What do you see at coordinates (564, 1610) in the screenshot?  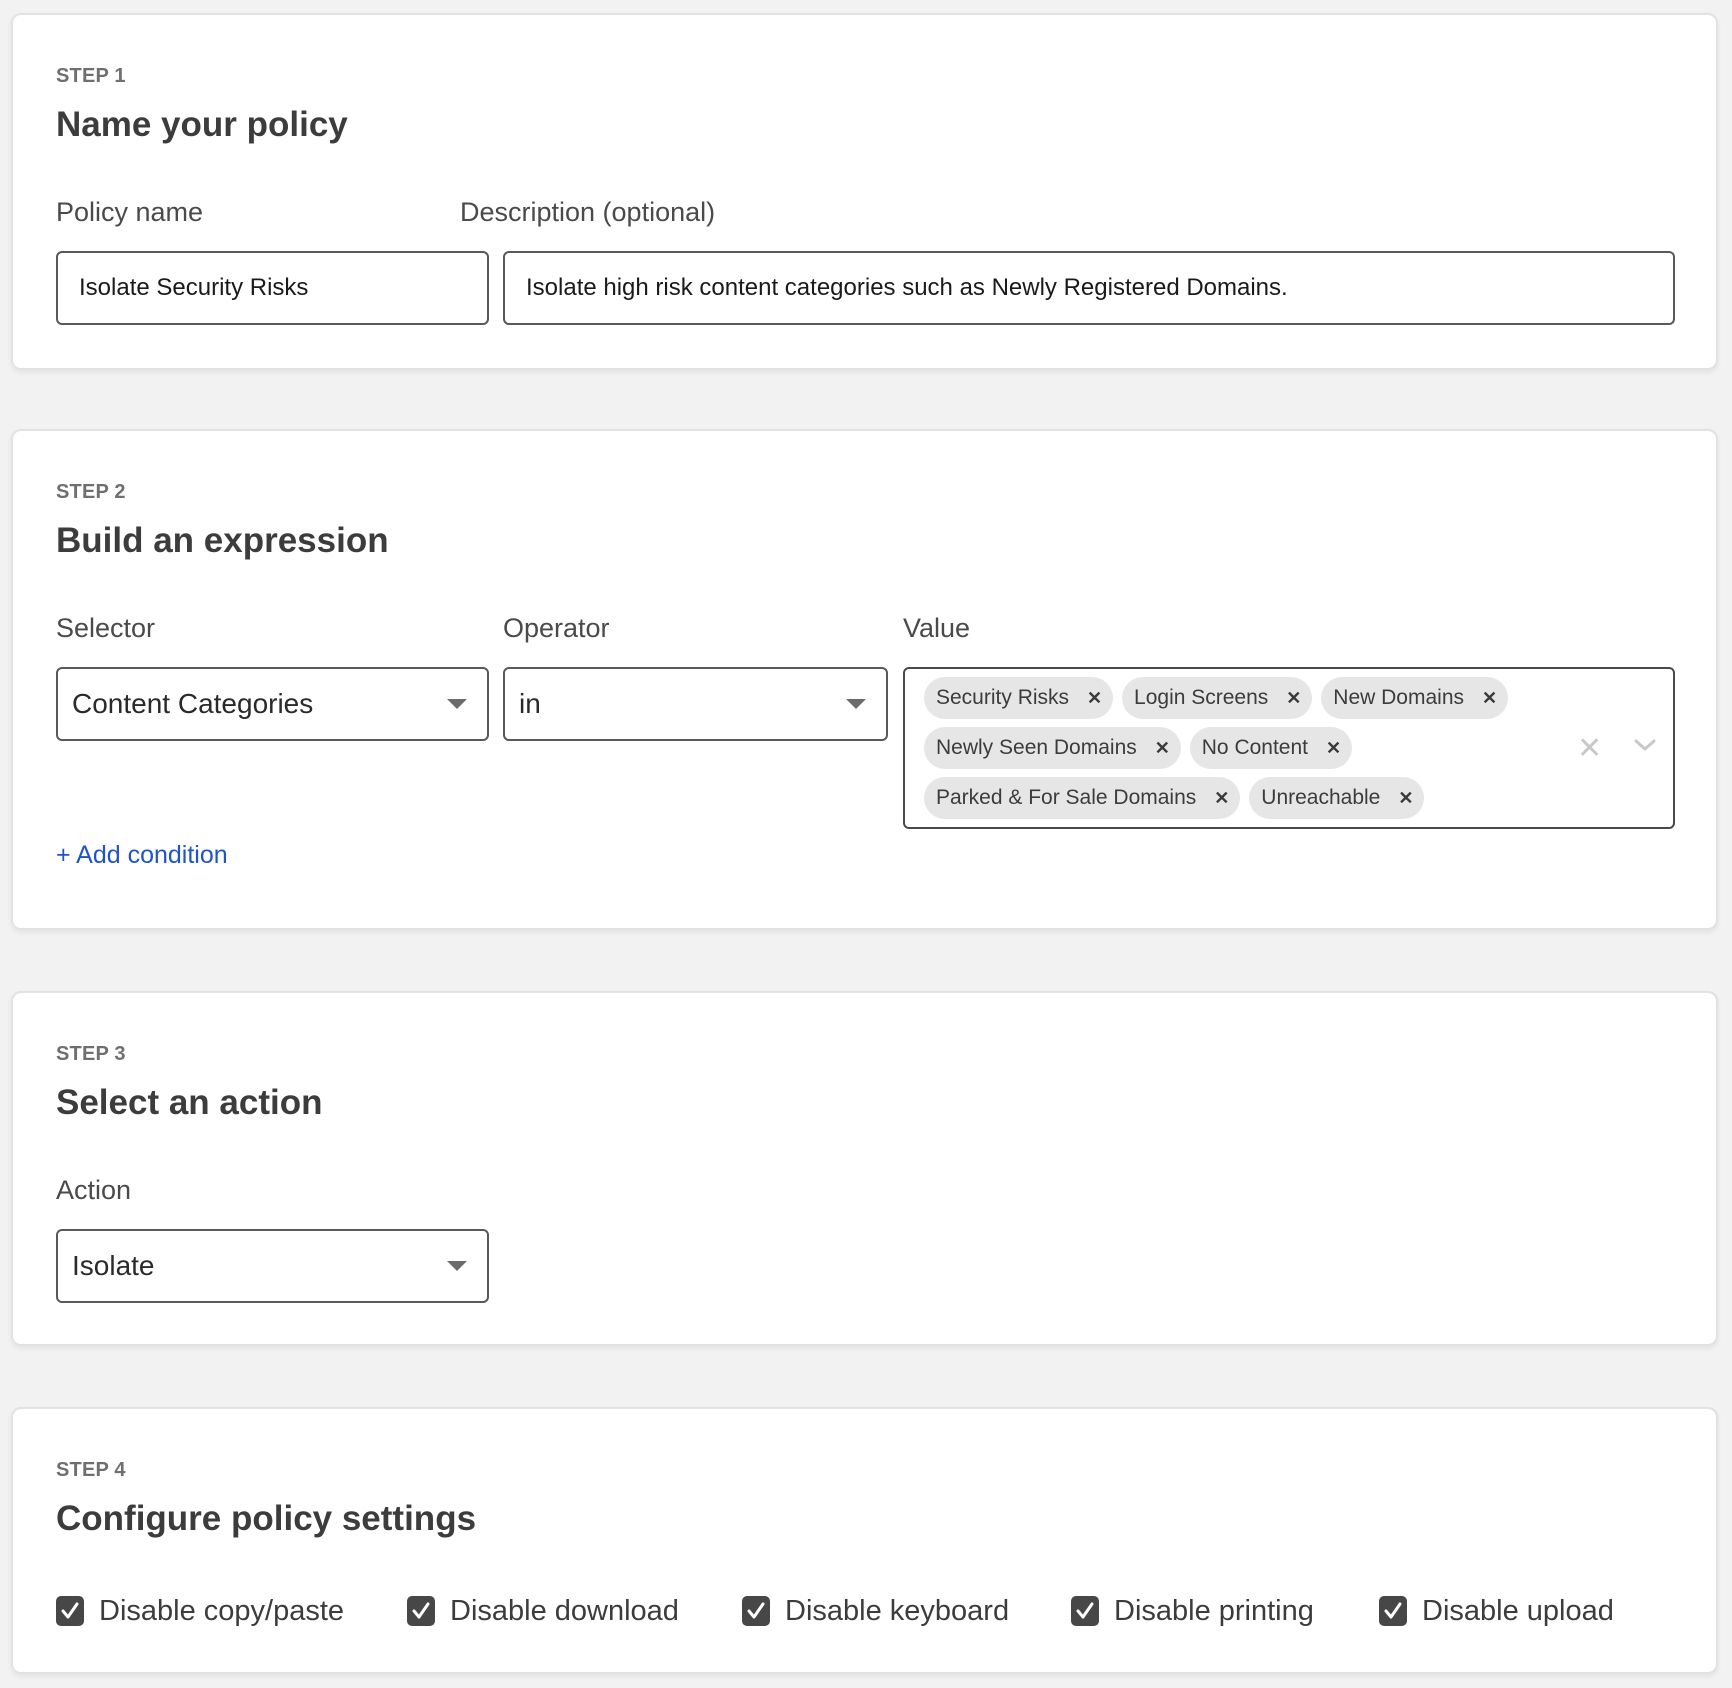 I see `checkbox-label: Disable download` at bounding box center [564, 1610].